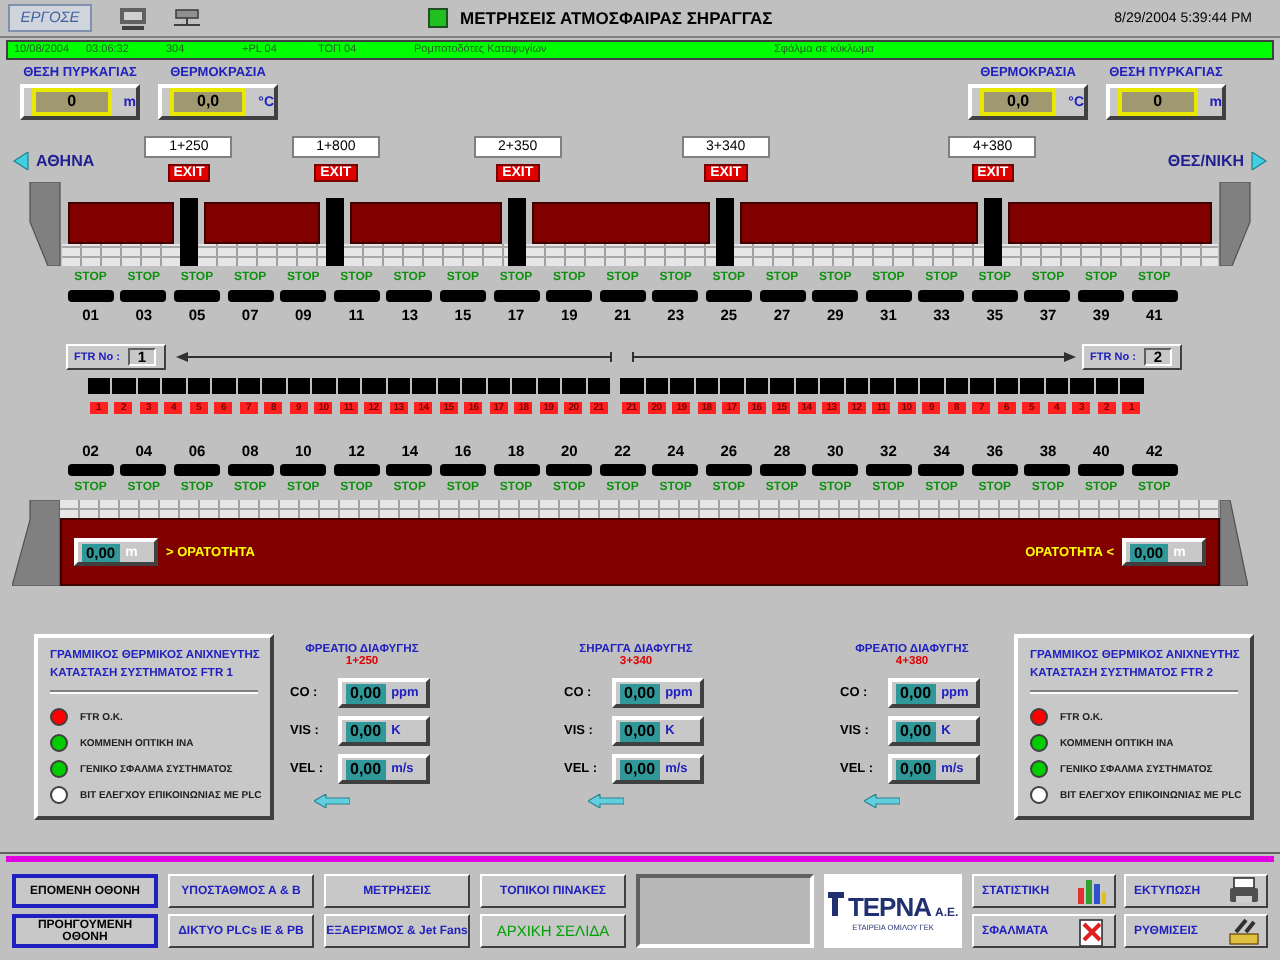 This screenshot has width=1280, height=960. I want to click on logo-mark-icon, so click(835, 903).